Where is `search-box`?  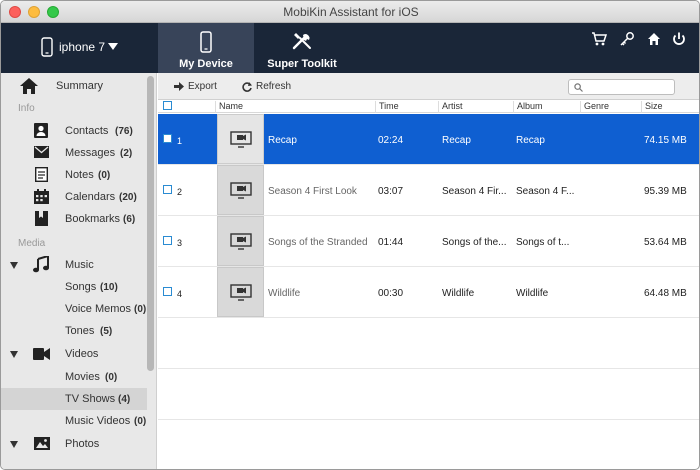
search-box is located at coordinates (621, 87).